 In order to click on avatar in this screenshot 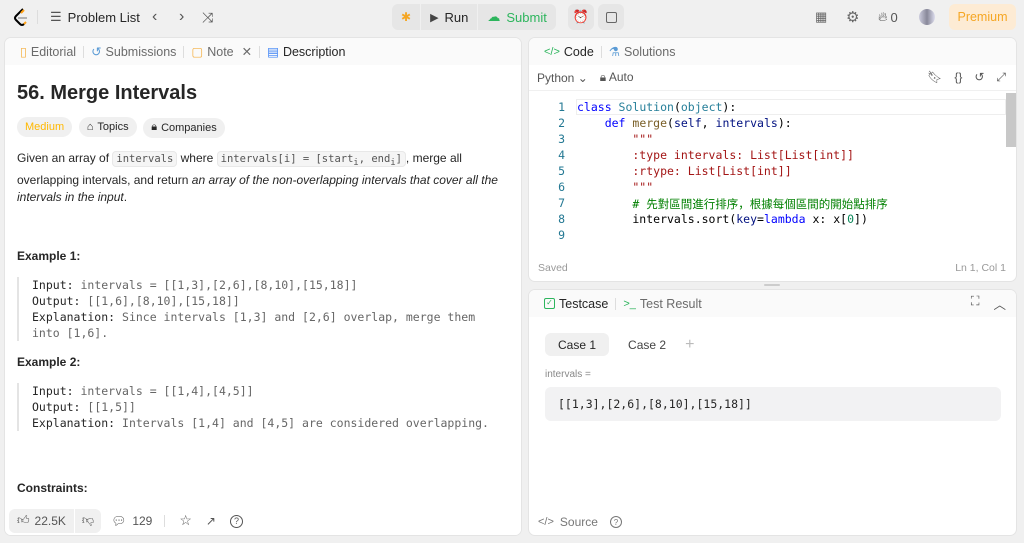, I will do `click(927, 17)`.